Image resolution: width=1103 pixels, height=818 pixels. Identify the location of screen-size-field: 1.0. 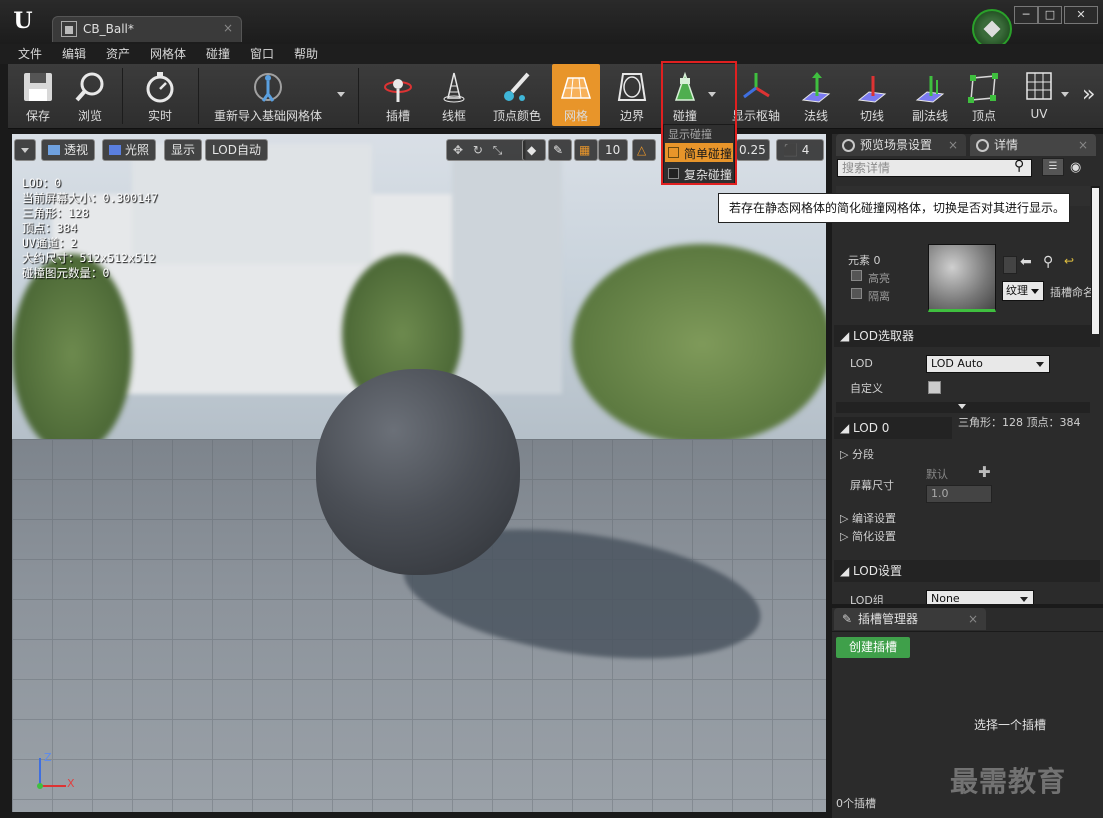
(959, 494).